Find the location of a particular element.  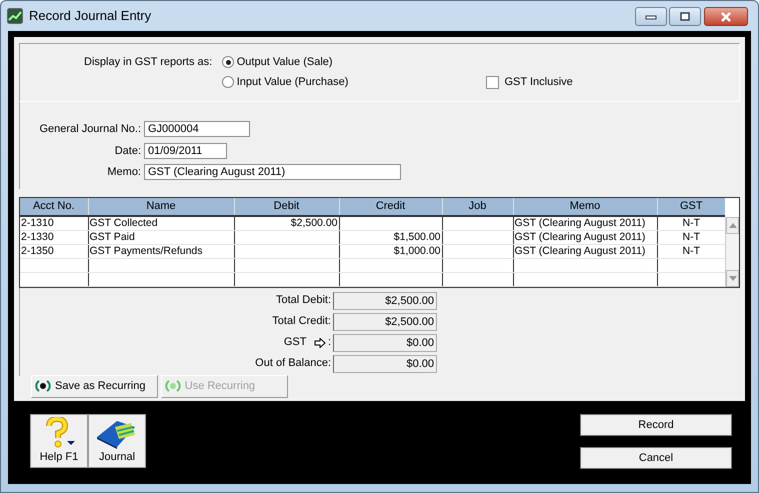

radio-label: Input Value (Purchase) is located at coordinates (292, 82).